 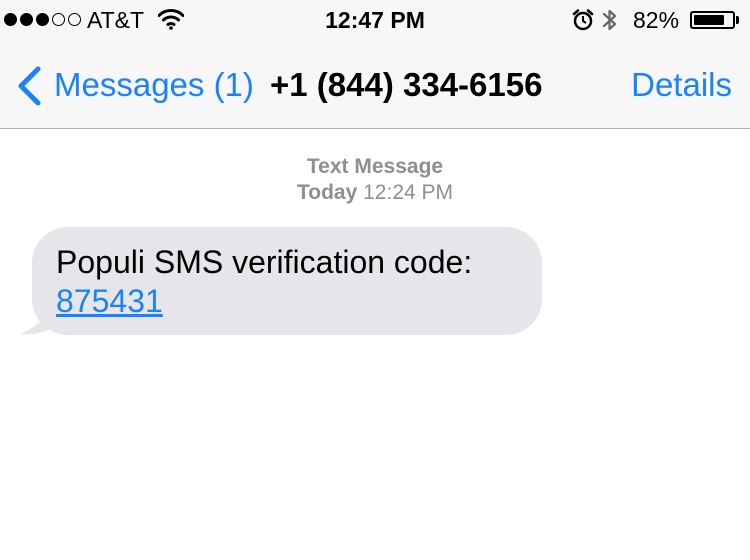 I want to click on battery-icon, so click(x=712, y=20).